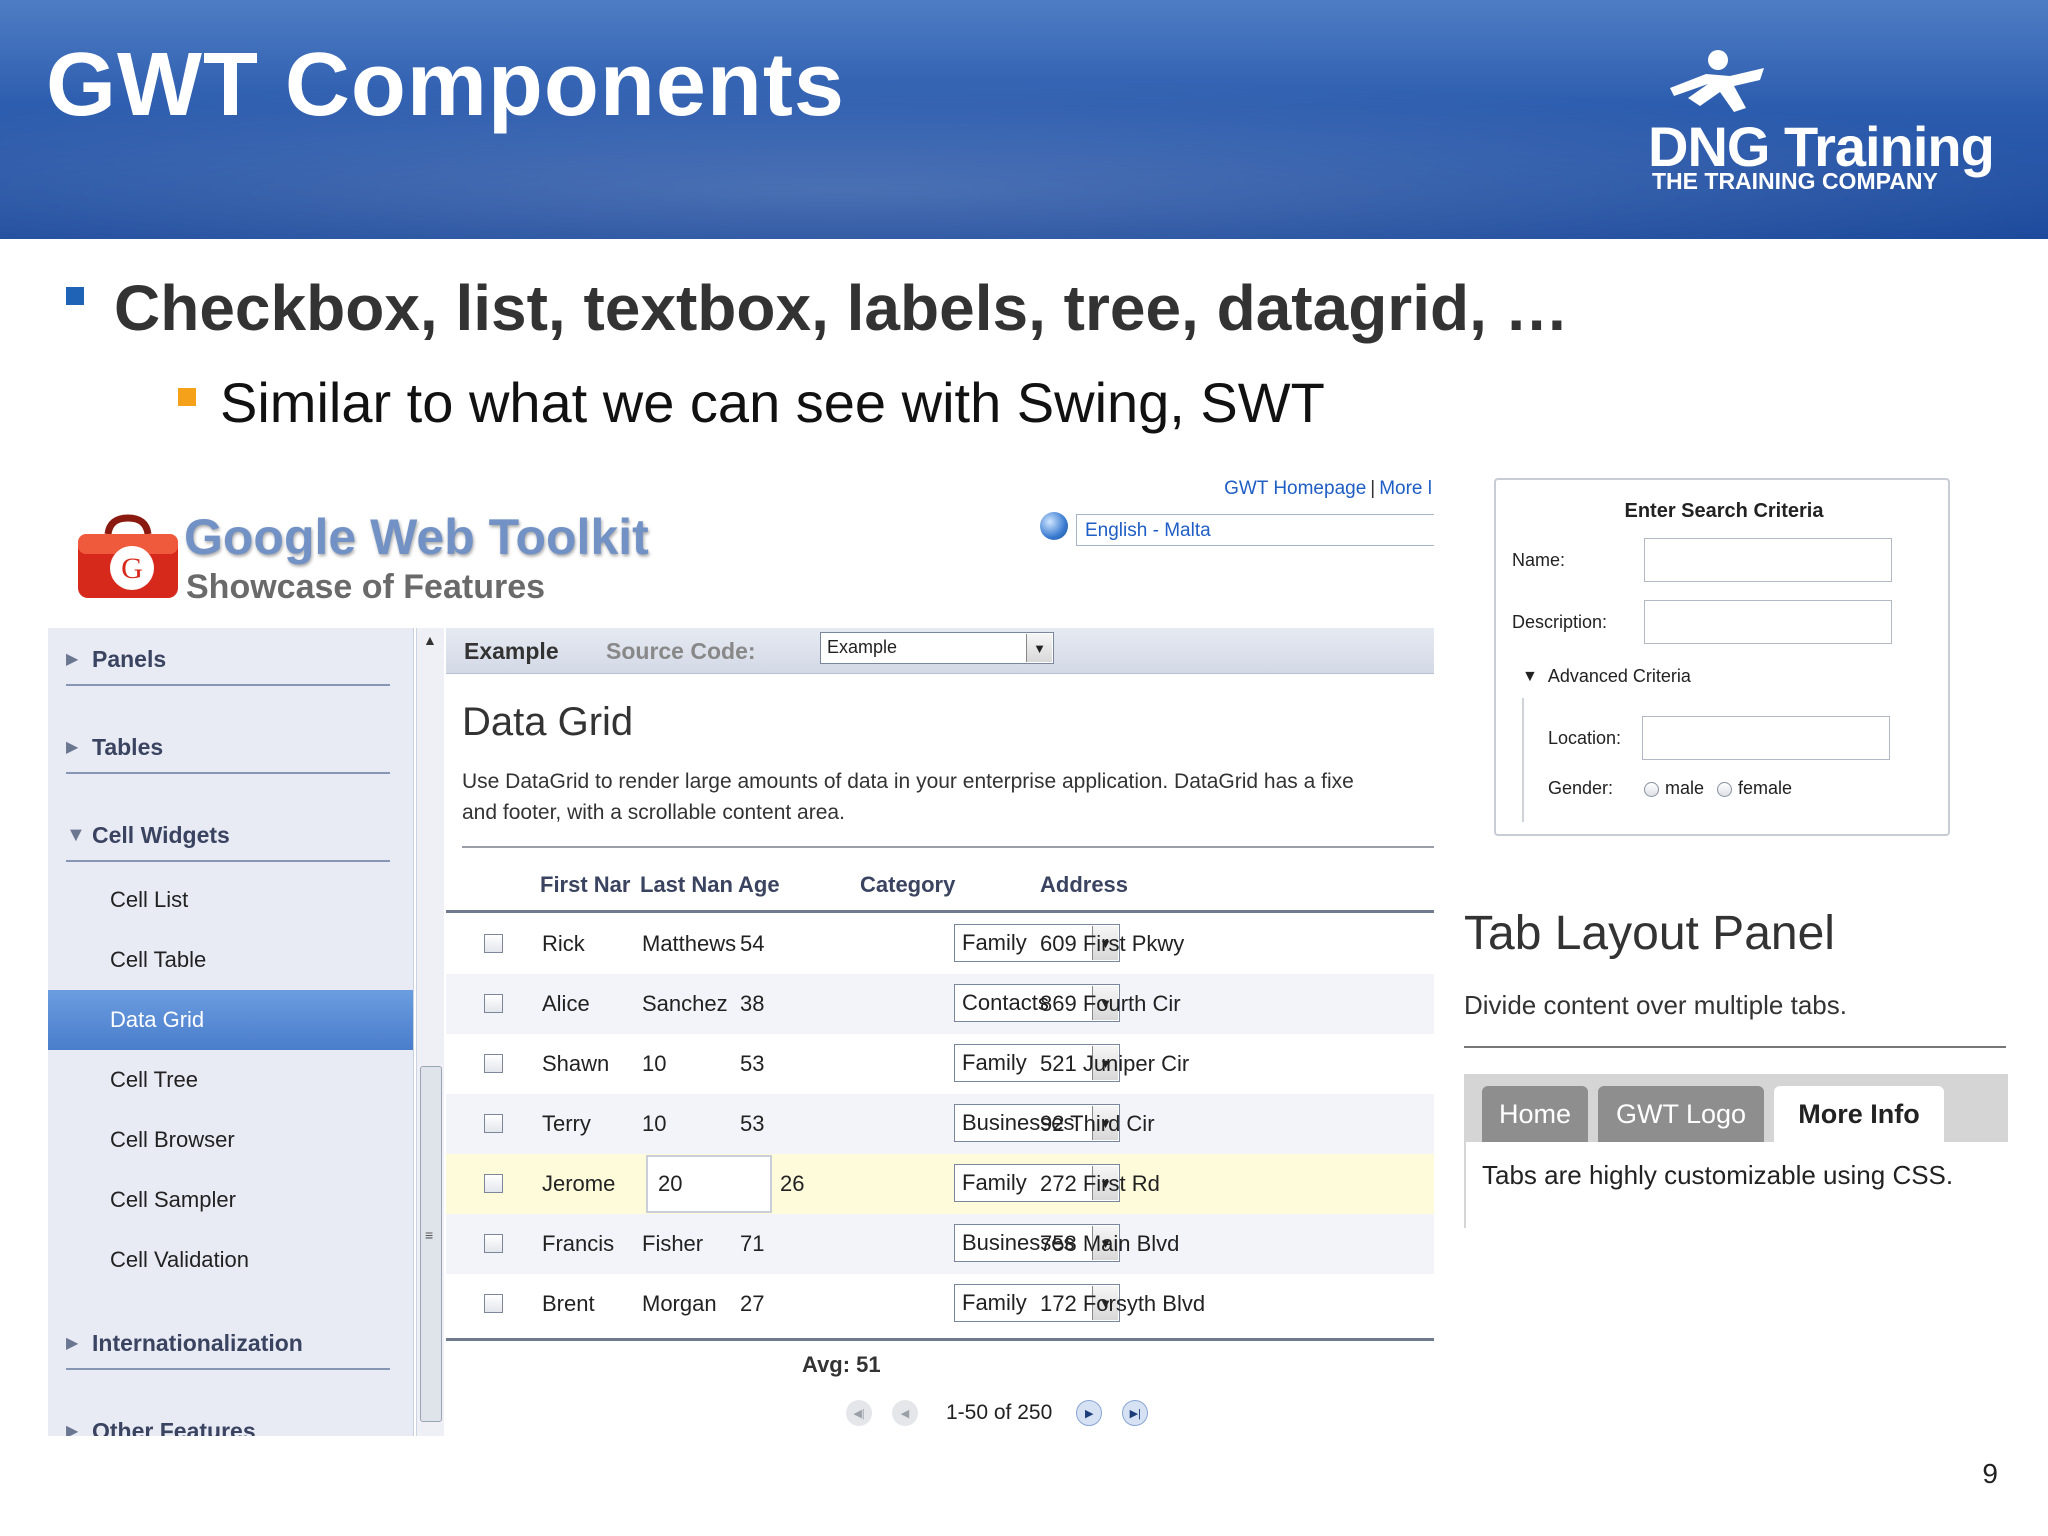 The image size is (2048, 1536). Describe the element at coordinates (940, 1304) in the screenshot. I see `table-row: Brent Morgan 27 Family ▼ 172 Forsyth Blvd` at that location.